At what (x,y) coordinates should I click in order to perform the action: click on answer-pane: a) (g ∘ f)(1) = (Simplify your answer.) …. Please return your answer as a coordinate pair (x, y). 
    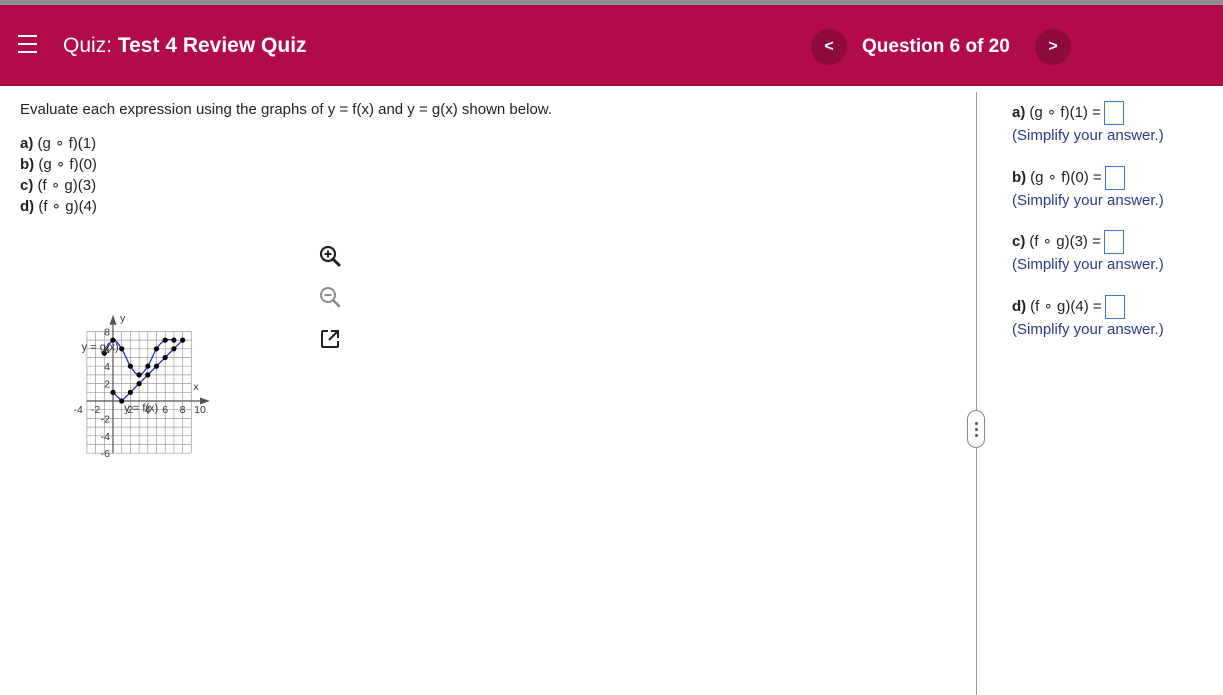
    Looking at the image, I should click on (1114, 229).